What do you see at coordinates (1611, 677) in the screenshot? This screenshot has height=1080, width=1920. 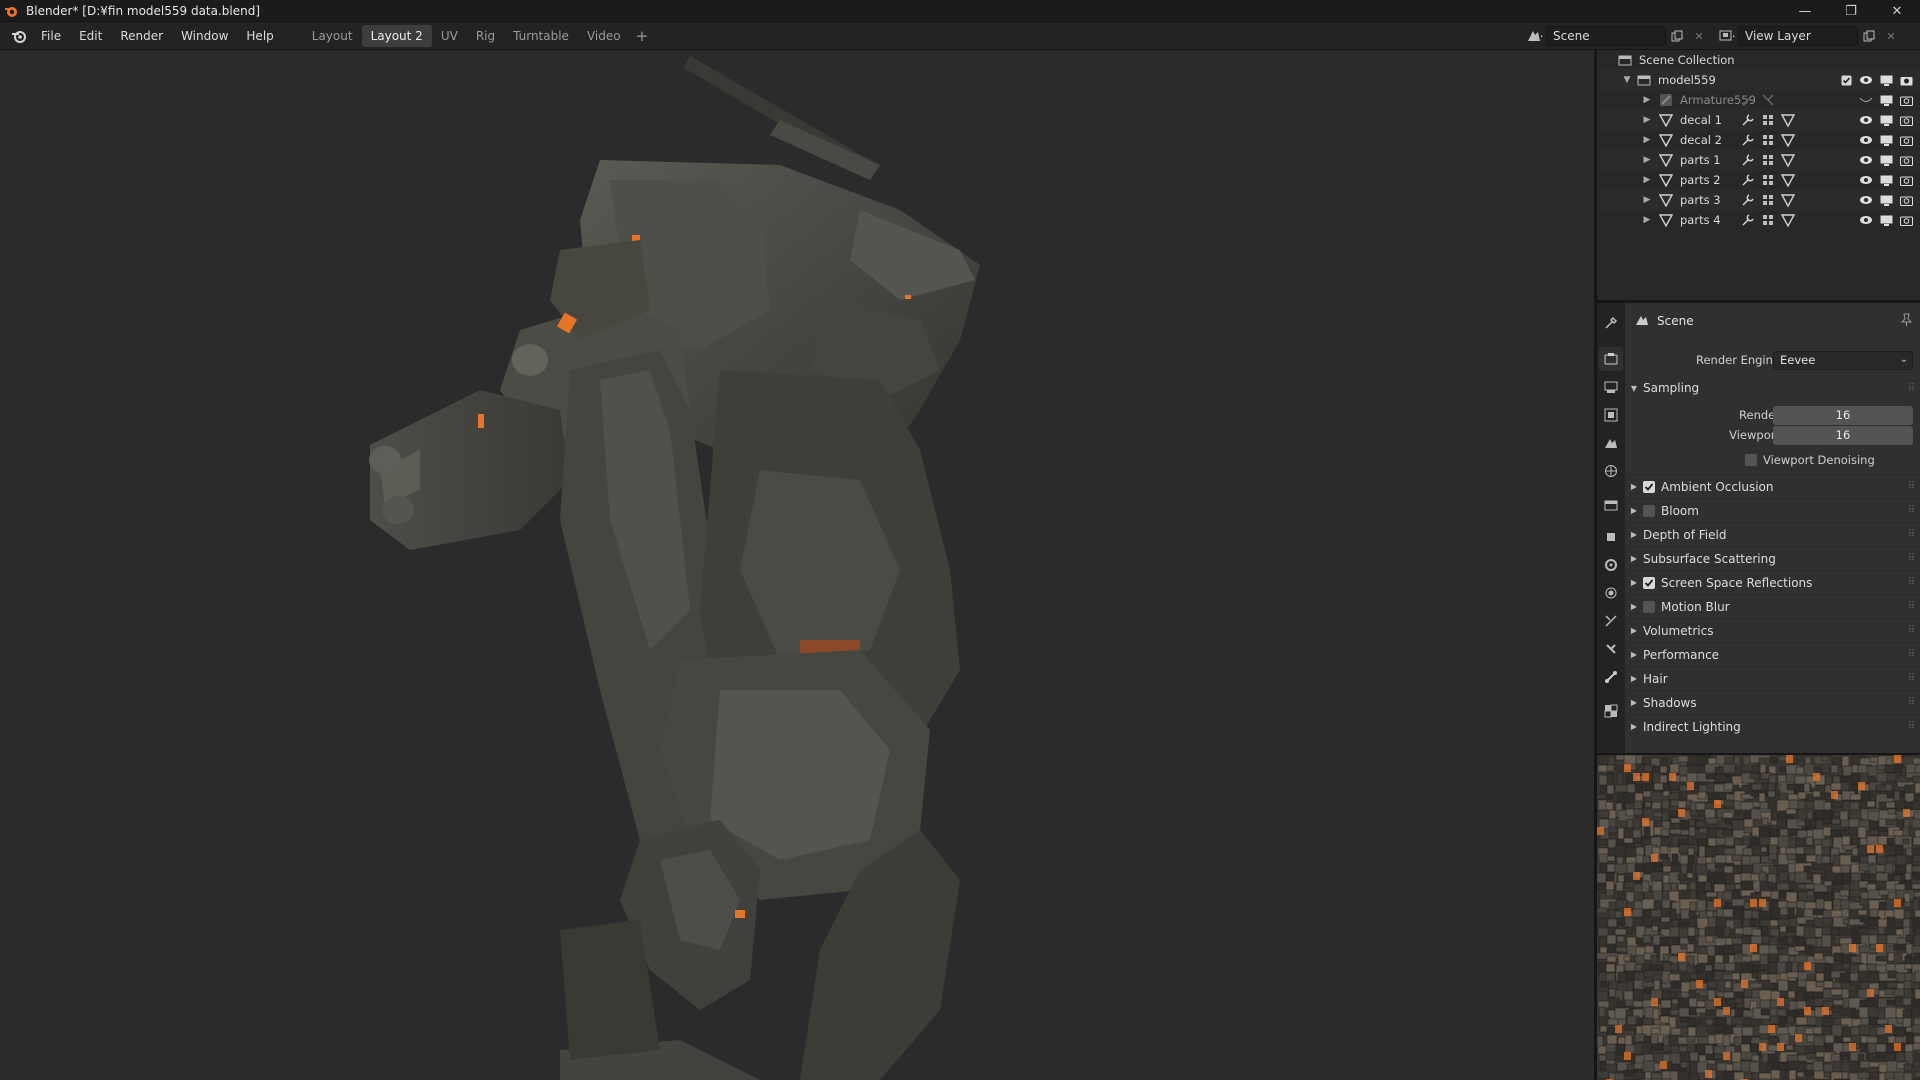 I see `bone-tab-icon` at bounding box center [1611, 677].